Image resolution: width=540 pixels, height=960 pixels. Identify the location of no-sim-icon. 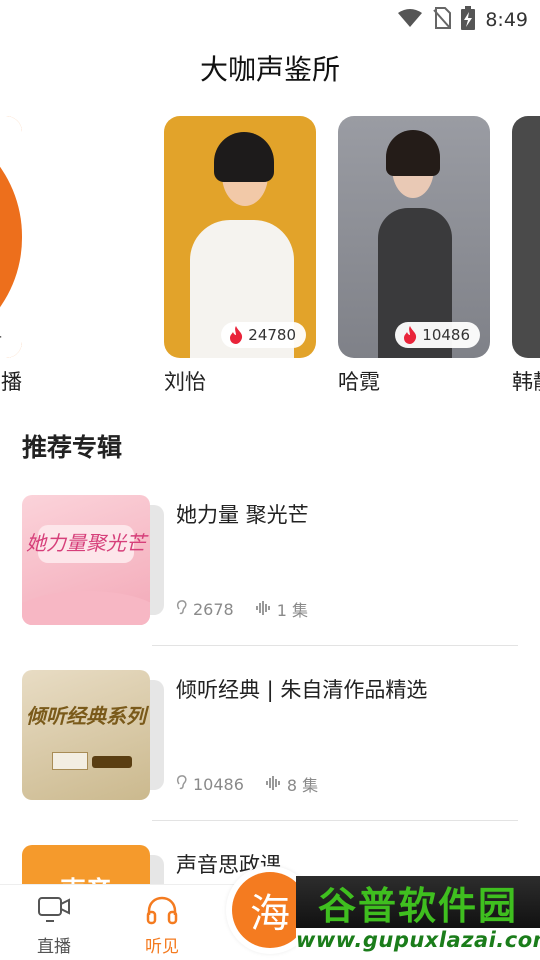
(442, 20).